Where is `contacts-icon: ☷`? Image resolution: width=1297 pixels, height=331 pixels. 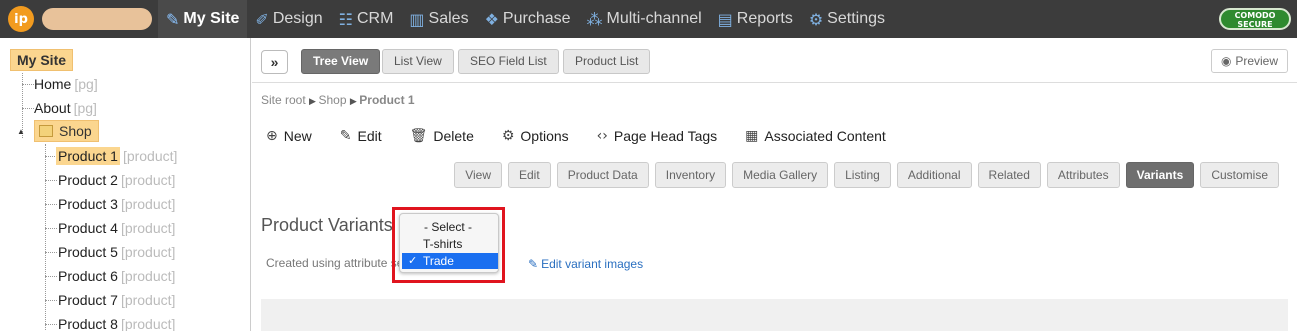
contacts-icon: ☷ is located at coordinates (345, 19).